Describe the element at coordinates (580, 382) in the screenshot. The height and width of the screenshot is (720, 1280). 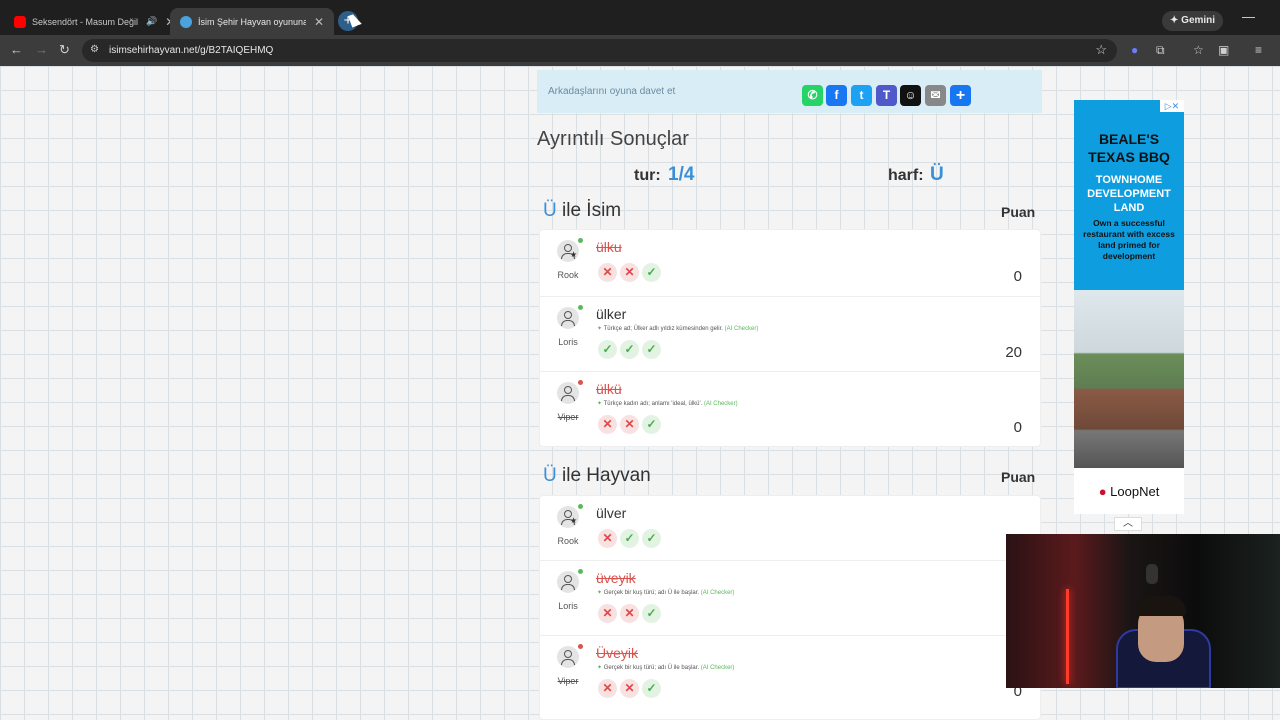
I see `offline-status-dot` at that location.